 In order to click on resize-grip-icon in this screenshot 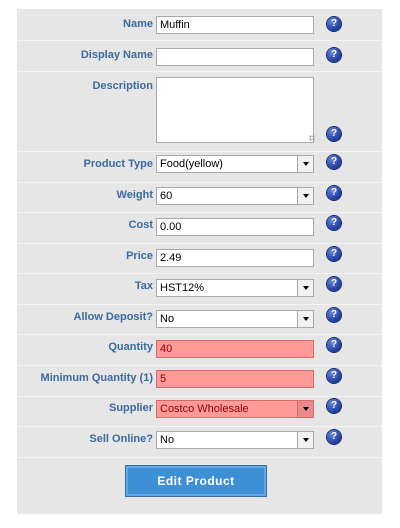, I will do `click(312, 138)`.